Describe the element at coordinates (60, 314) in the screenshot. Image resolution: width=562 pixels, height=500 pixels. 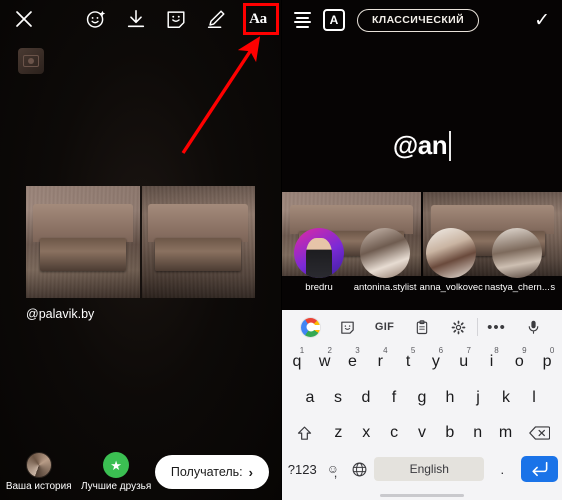
I see `media-caption: @palavik.by` at that location.